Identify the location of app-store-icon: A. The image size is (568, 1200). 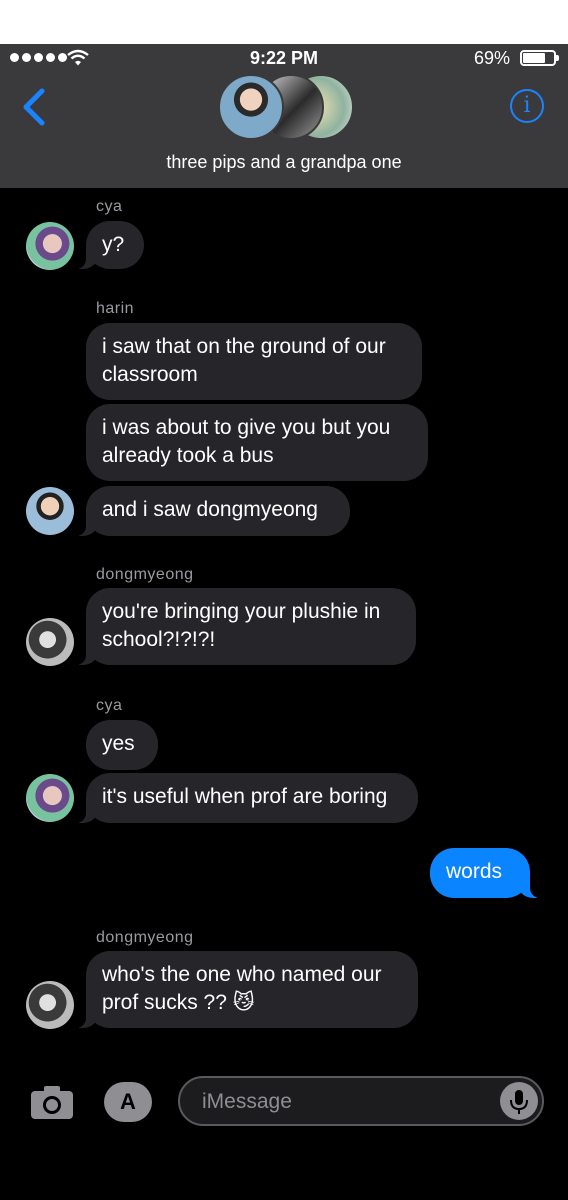
(128, 1102).